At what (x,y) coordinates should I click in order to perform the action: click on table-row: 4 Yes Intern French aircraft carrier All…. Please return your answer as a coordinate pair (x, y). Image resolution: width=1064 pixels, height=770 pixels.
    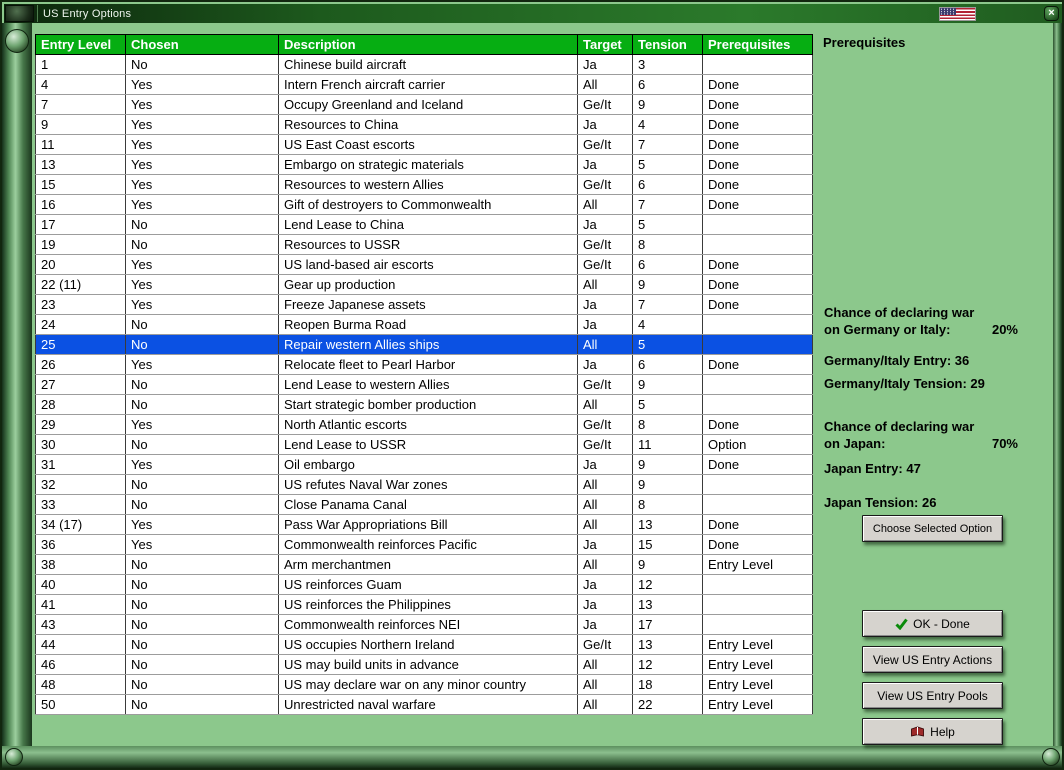
    Looking at the image, I should click on (424, 84).